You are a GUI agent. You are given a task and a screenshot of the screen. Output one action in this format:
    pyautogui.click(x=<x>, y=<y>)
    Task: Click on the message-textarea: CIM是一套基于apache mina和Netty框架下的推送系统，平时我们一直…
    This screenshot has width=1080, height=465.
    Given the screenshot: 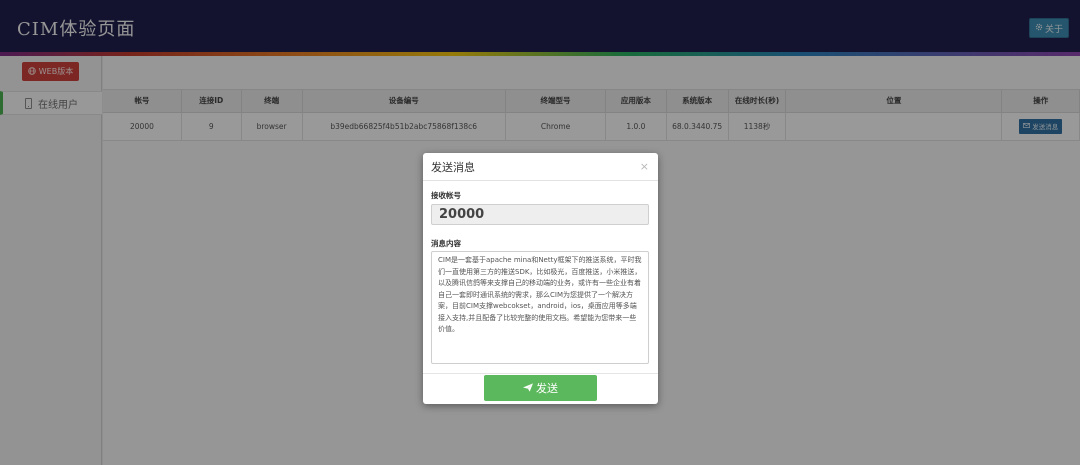 What is the action you would take?
    pyautogui.click(x=540, y=307)
    